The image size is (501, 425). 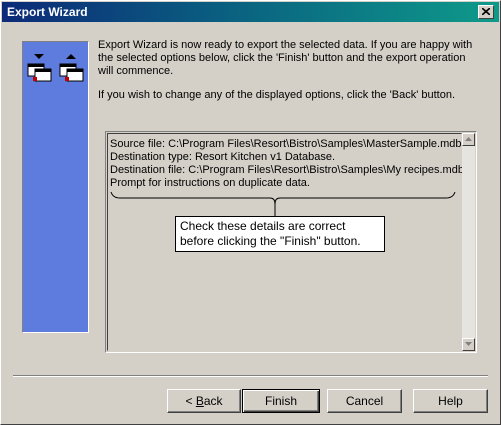 I want to click on back-button: < Back, so click(x=204, y=401).